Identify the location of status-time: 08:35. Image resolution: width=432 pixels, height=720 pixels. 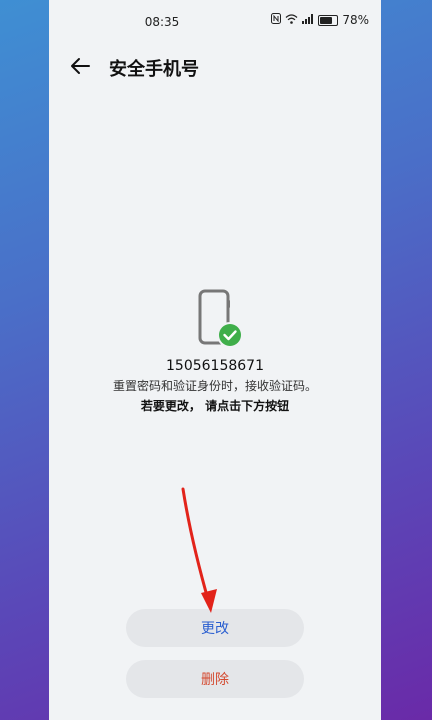
(162, 22).